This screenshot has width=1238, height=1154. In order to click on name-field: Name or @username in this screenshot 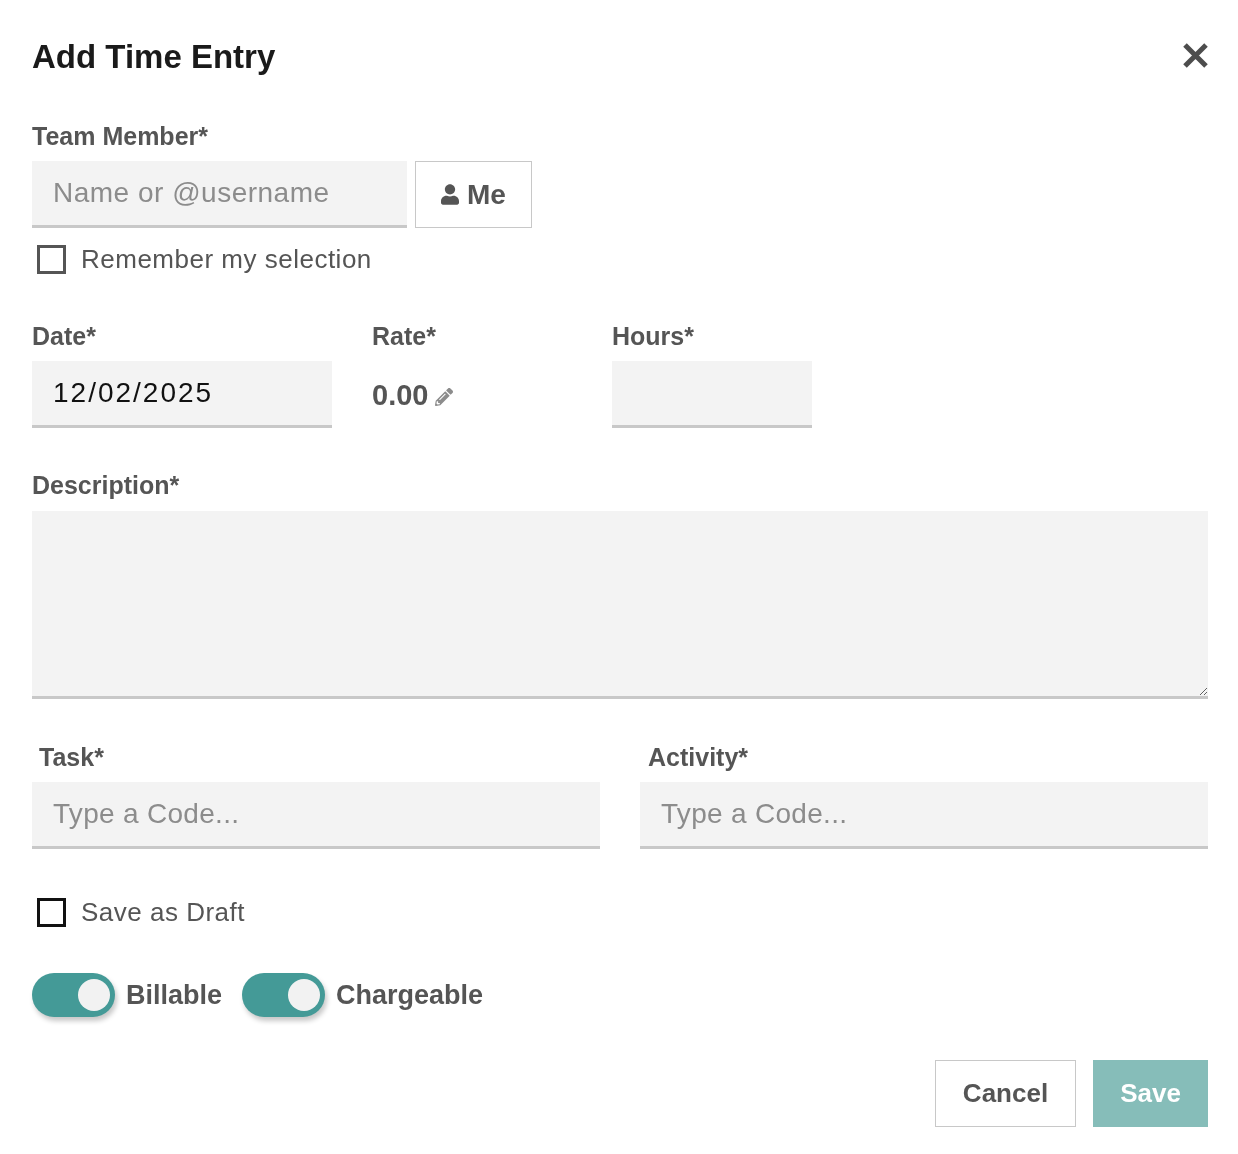, I will do `click(219, 194)`.